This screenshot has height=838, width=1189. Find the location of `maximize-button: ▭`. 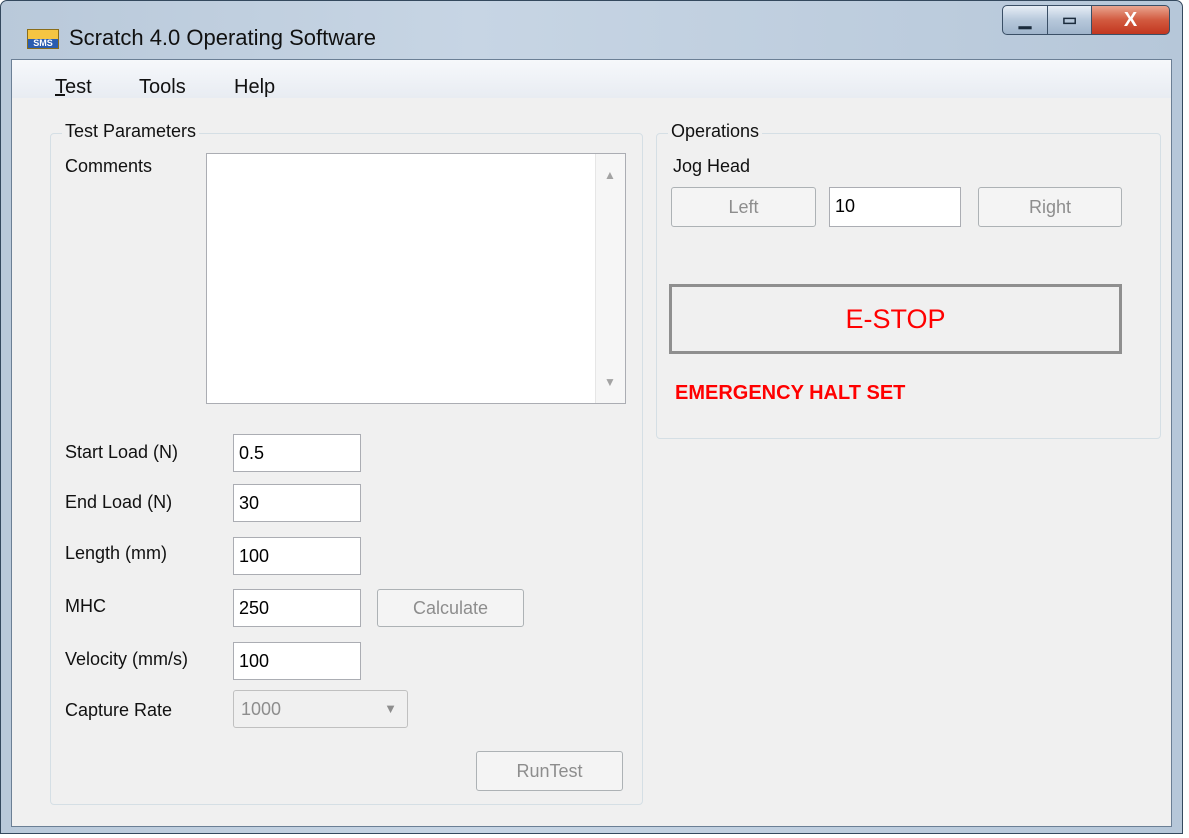

maximize-button: ▭ is located at coordinates (1070, 20).